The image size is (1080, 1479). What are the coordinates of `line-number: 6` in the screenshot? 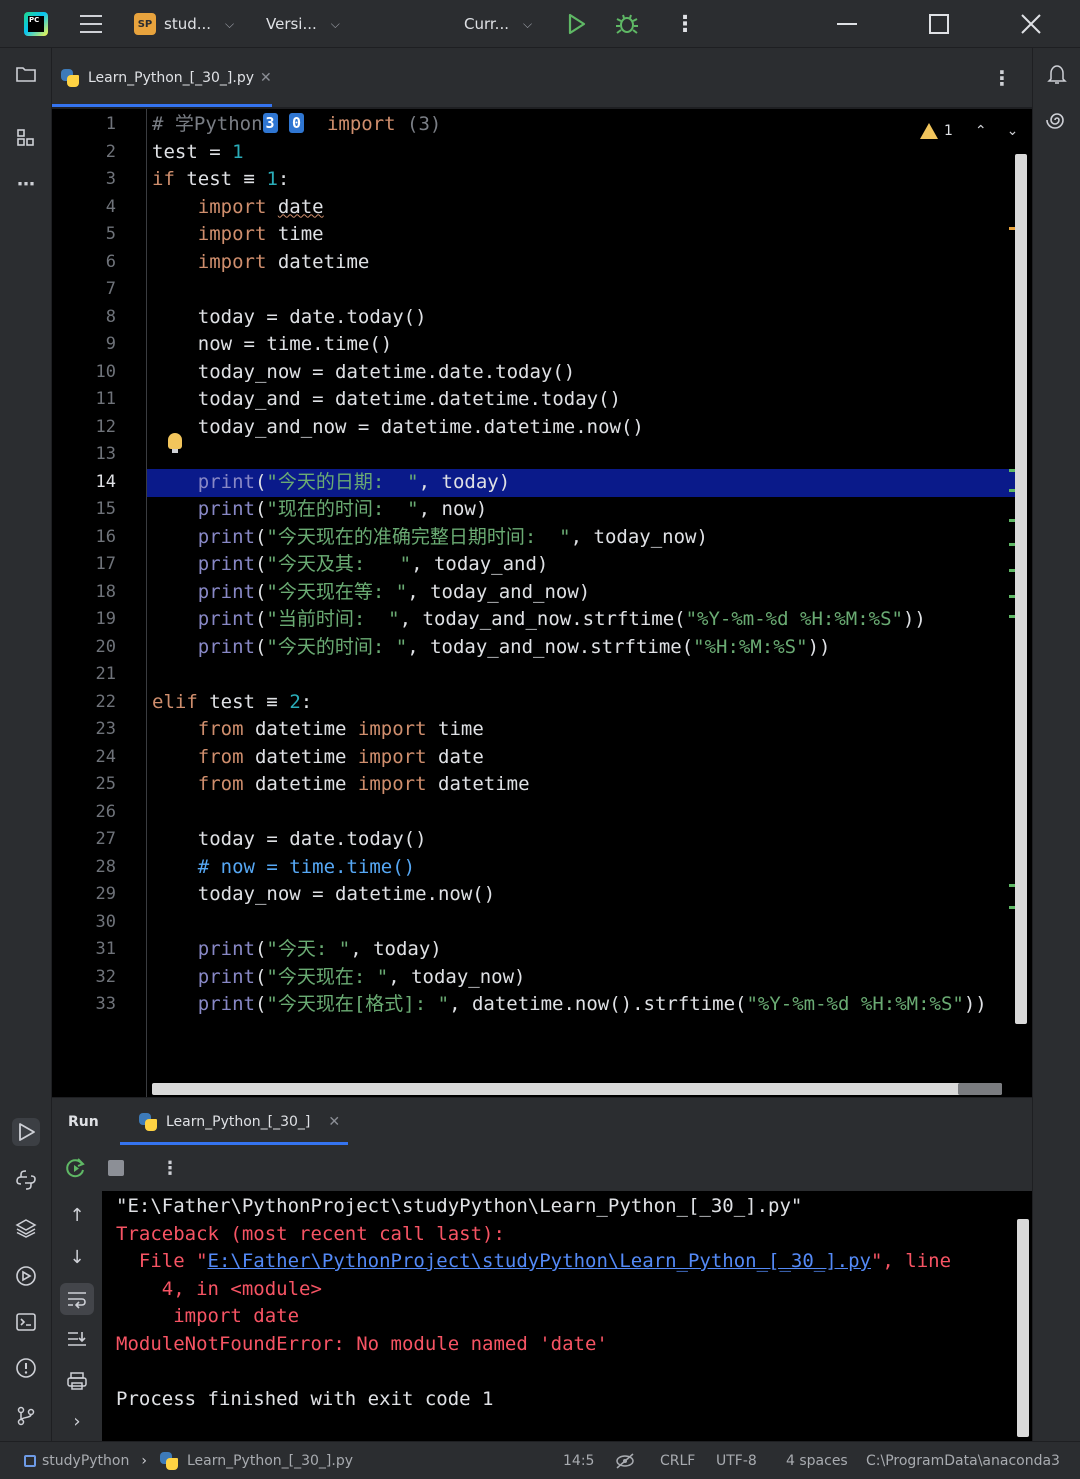 It's located at (84, 263).